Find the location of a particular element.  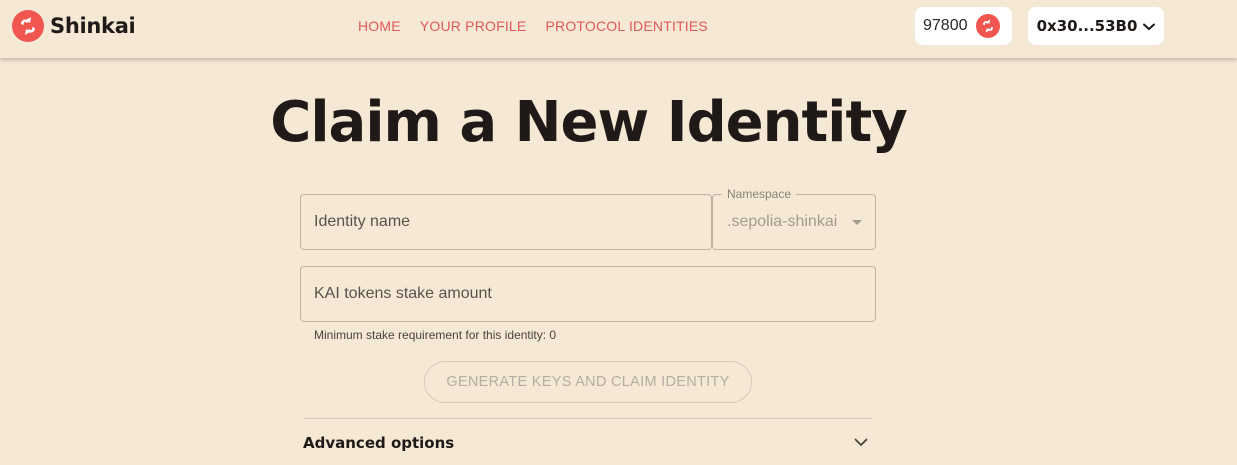

shinkai-coin-icon is located at coordinates (987, 26).